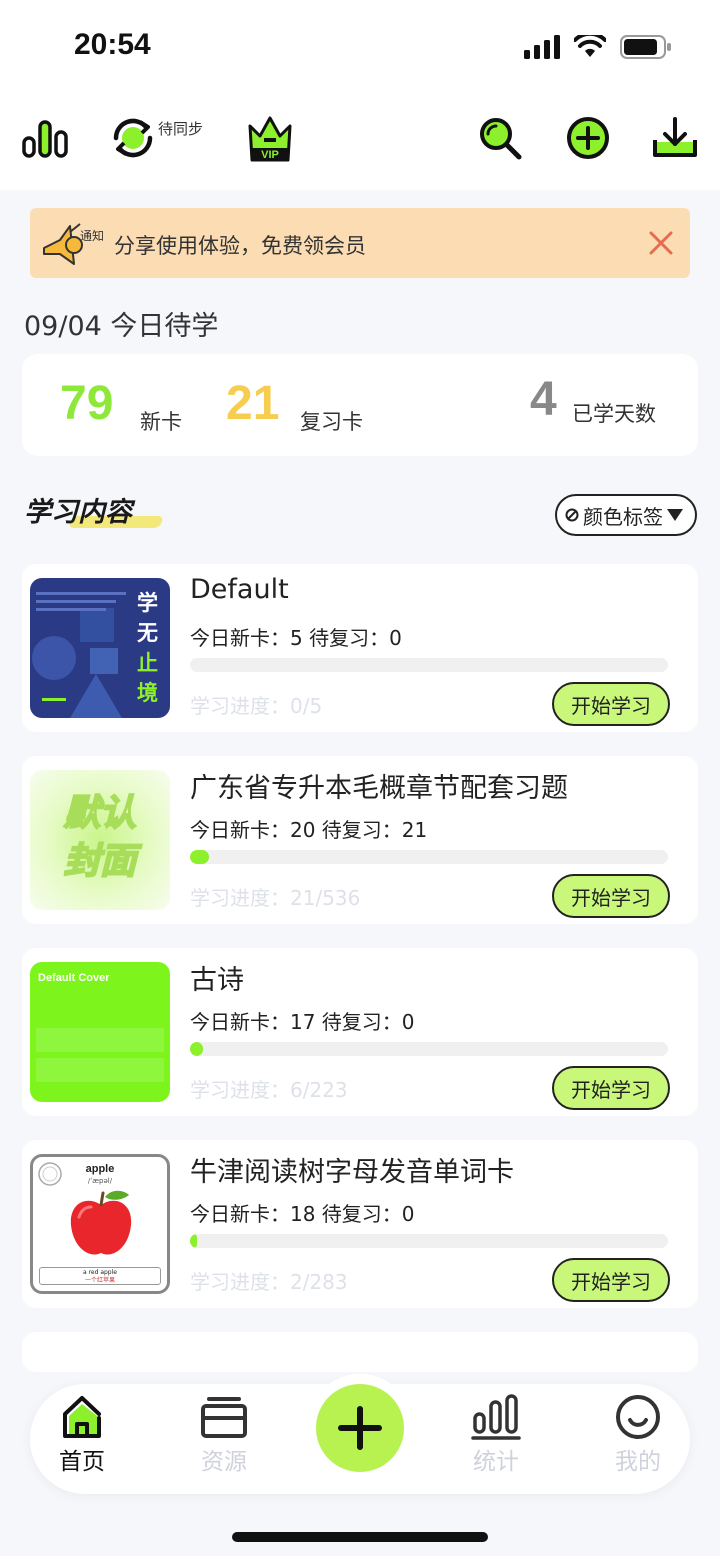  Describe the element at coordinates (100, 648) in the screenshot. I see `deck-cover-default: 学 无 止 境` at that location.